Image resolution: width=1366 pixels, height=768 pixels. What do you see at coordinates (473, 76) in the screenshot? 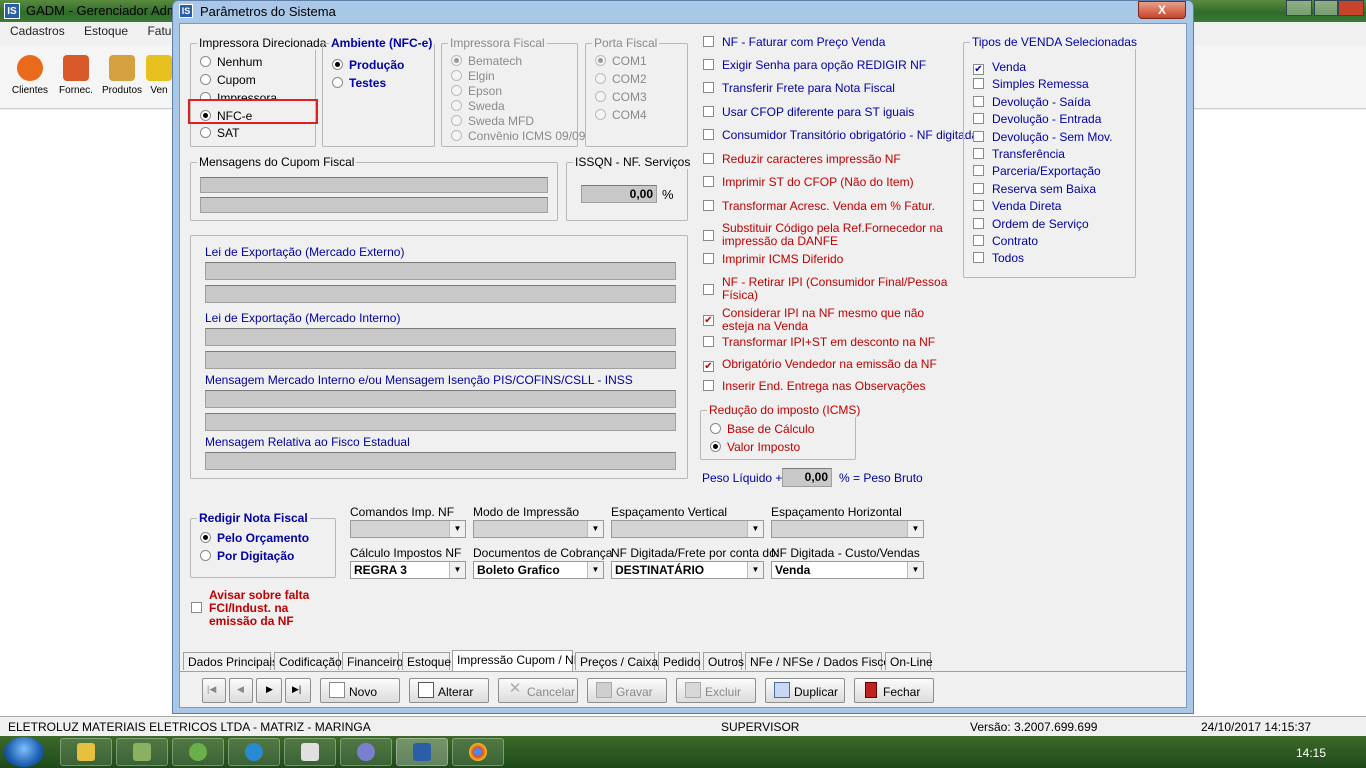
I see `radio-elgin: Elgin` at bounding box center [473, 76].